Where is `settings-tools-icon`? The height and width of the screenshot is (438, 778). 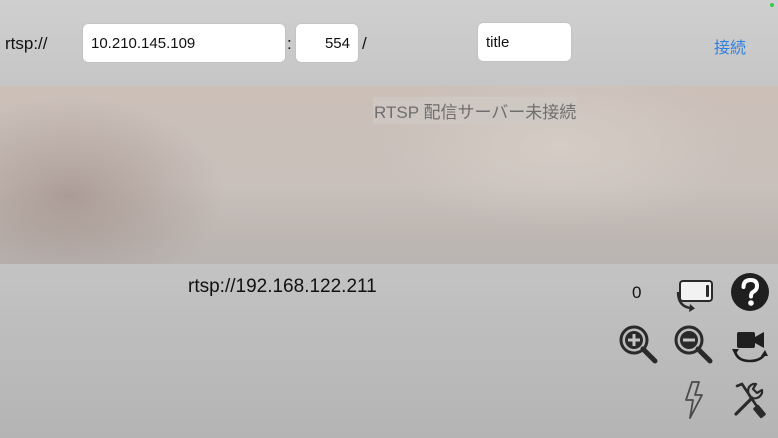 settings-tools-icon is located at coordinates (750, 400).